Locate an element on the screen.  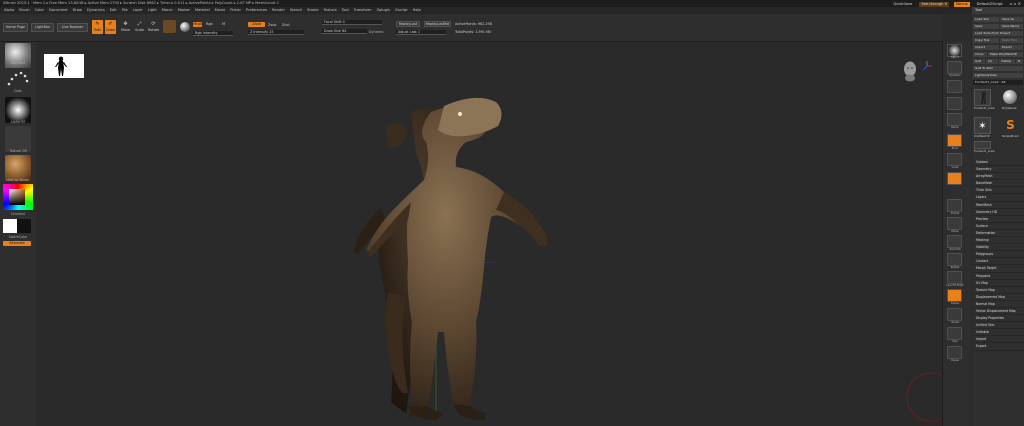
menu-picker: Picker is located at coordinates (235, 10).